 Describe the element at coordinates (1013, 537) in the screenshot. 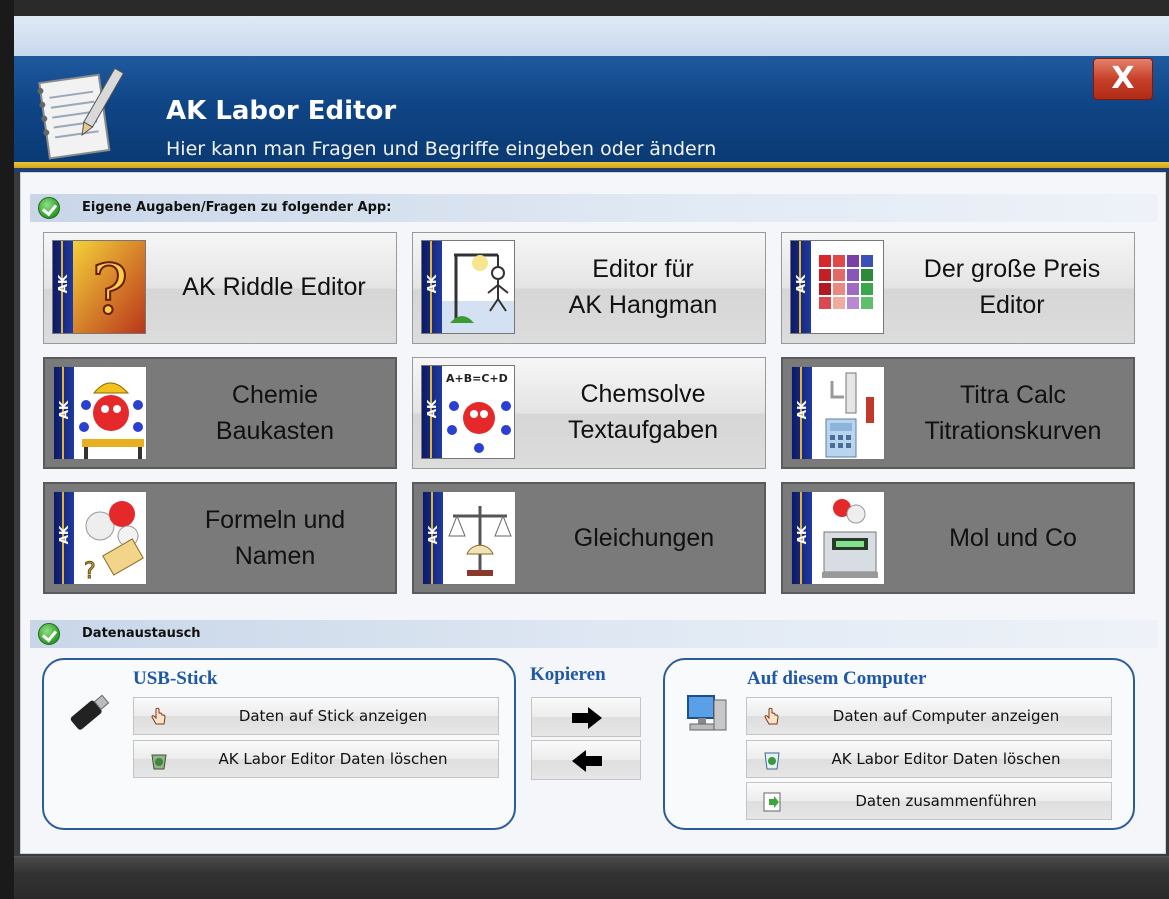

I see `tile-label: Mol und Co` at that location.